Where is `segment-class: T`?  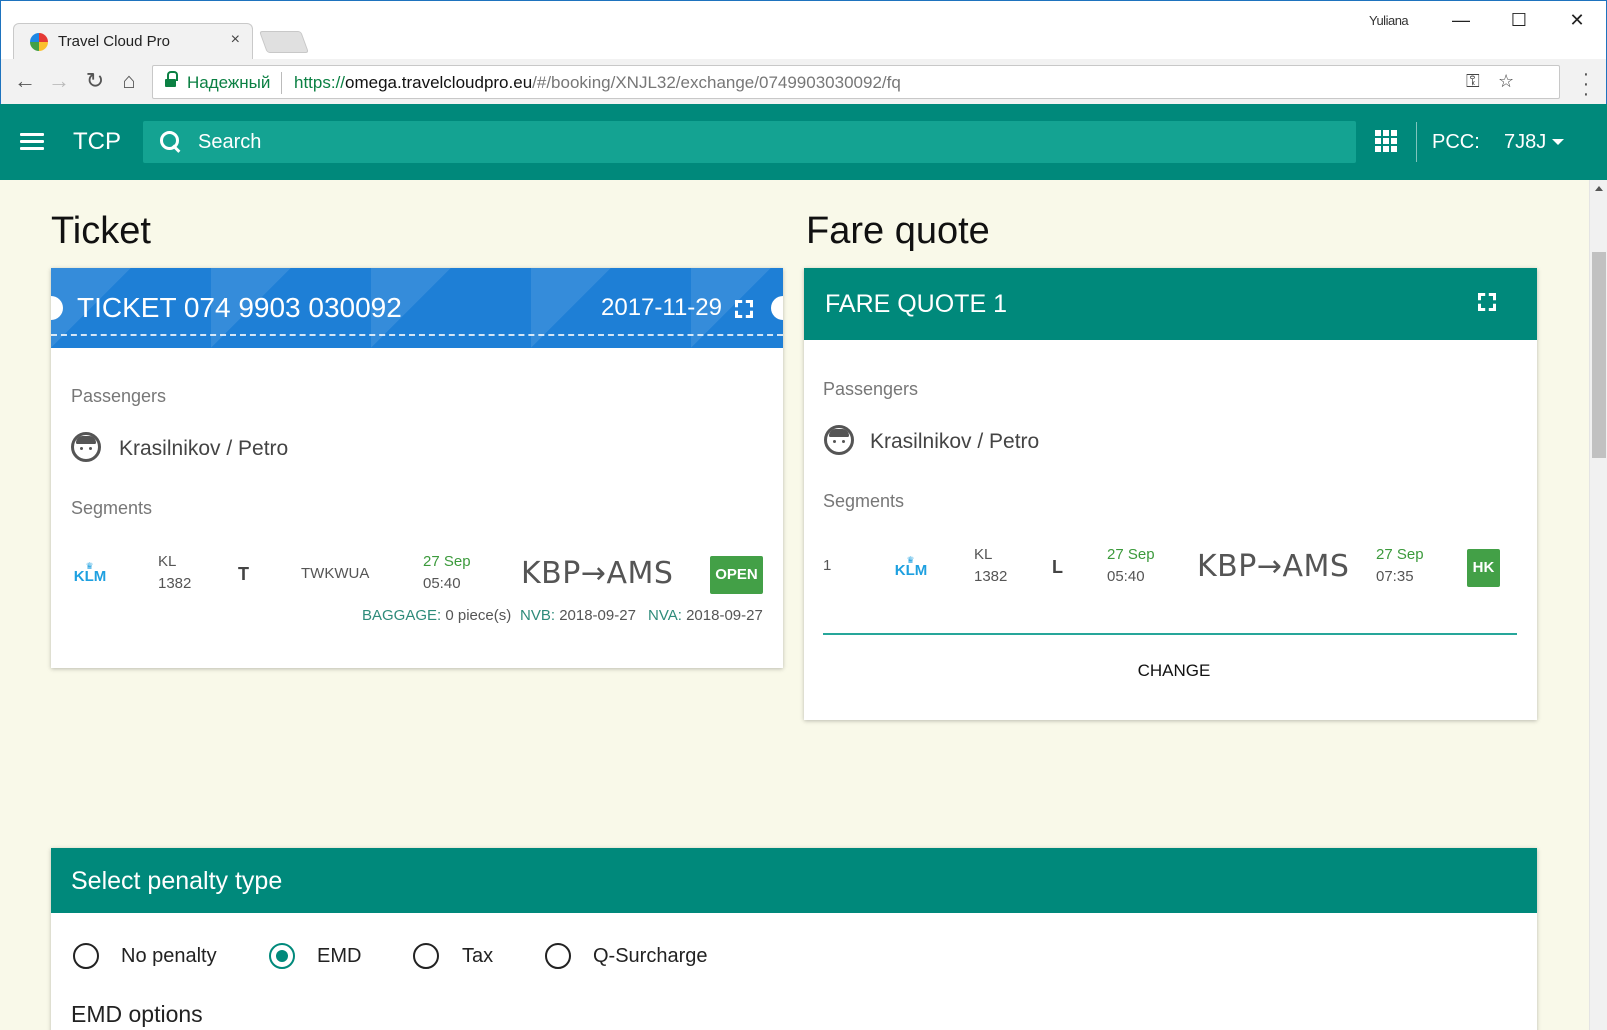 segment-class: T is located at coordinates (243, 574).